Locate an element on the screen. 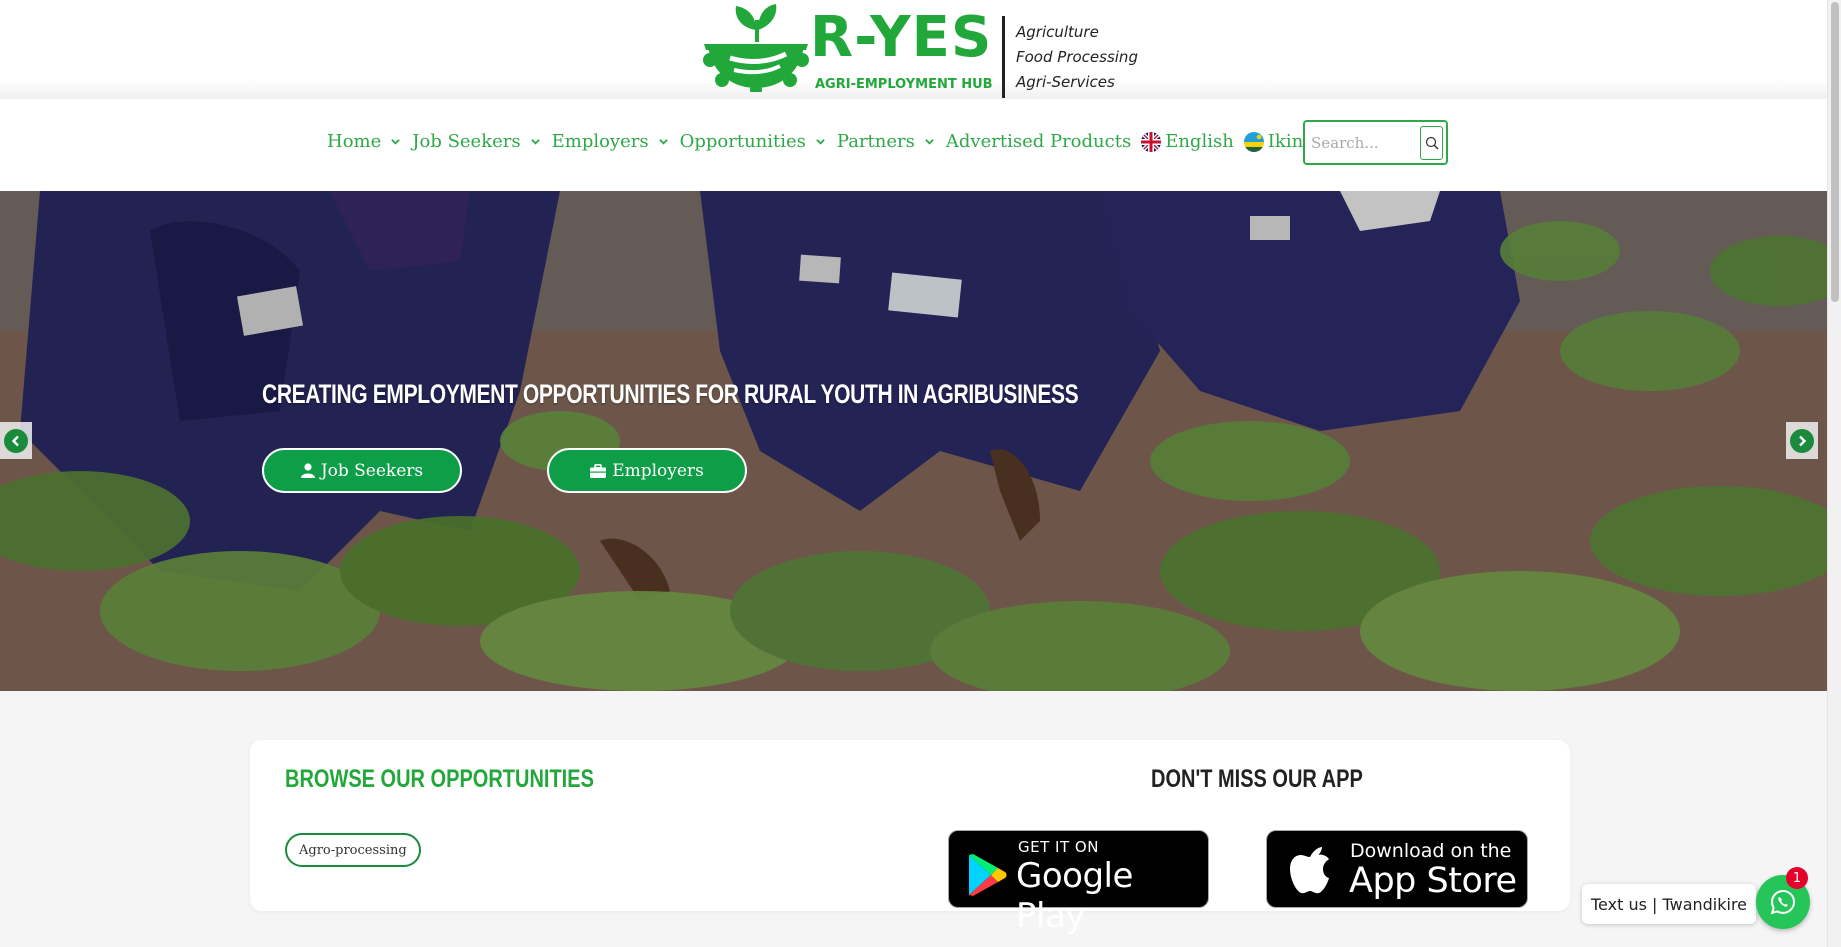  nav-item-label: Advertised Products is located at coordinates (1038, 141).